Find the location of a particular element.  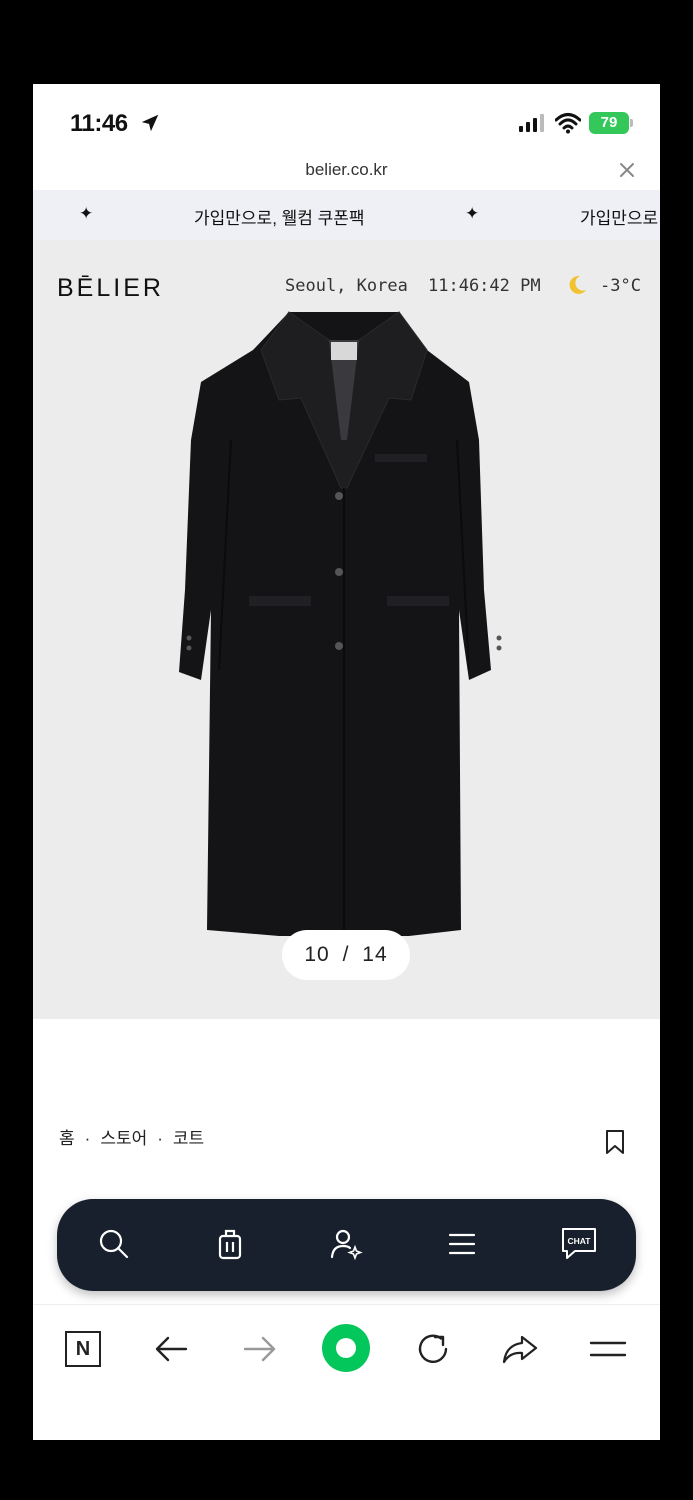

bookmark-icon is located at coordinates (615, 1142).